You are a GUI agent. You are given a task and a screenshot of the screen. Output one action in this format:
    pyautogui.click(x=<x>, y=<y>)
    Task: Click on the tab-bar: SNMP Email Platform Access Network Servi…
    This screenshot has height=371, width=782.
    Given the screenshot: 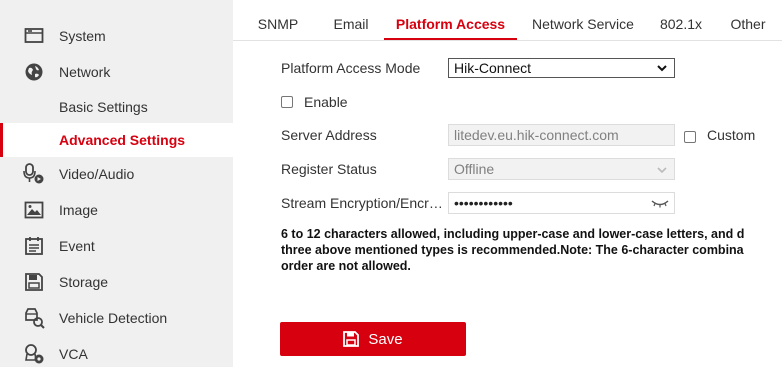 What is the action you would take?
    pyautogui.click(x=507, y=20)
    